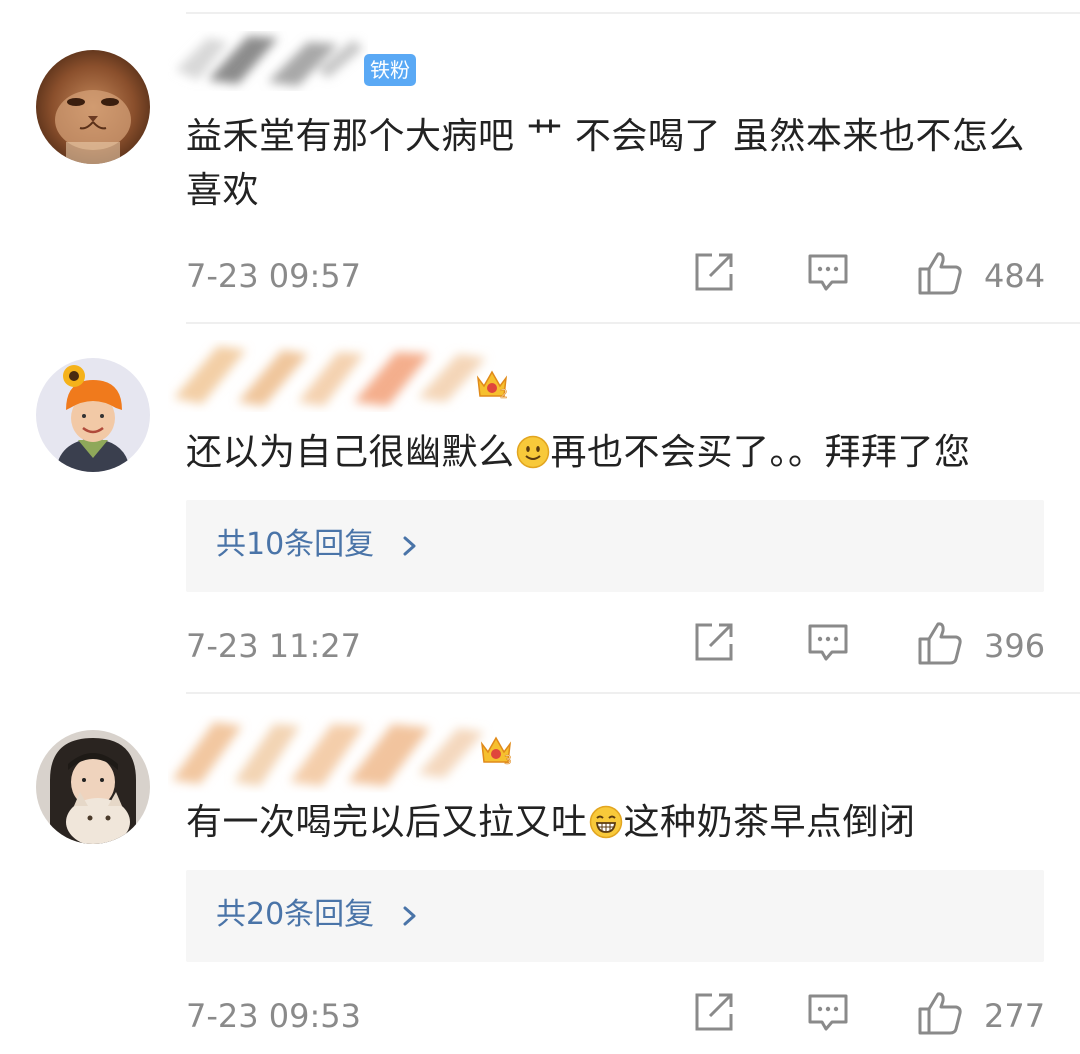 The width and height of the screenshot is (1080, 1054). What do you see at coordinates (491, 383) in the screenshot?
I see `crown-level-2-icon: 2` at bounding box center [491, 383].